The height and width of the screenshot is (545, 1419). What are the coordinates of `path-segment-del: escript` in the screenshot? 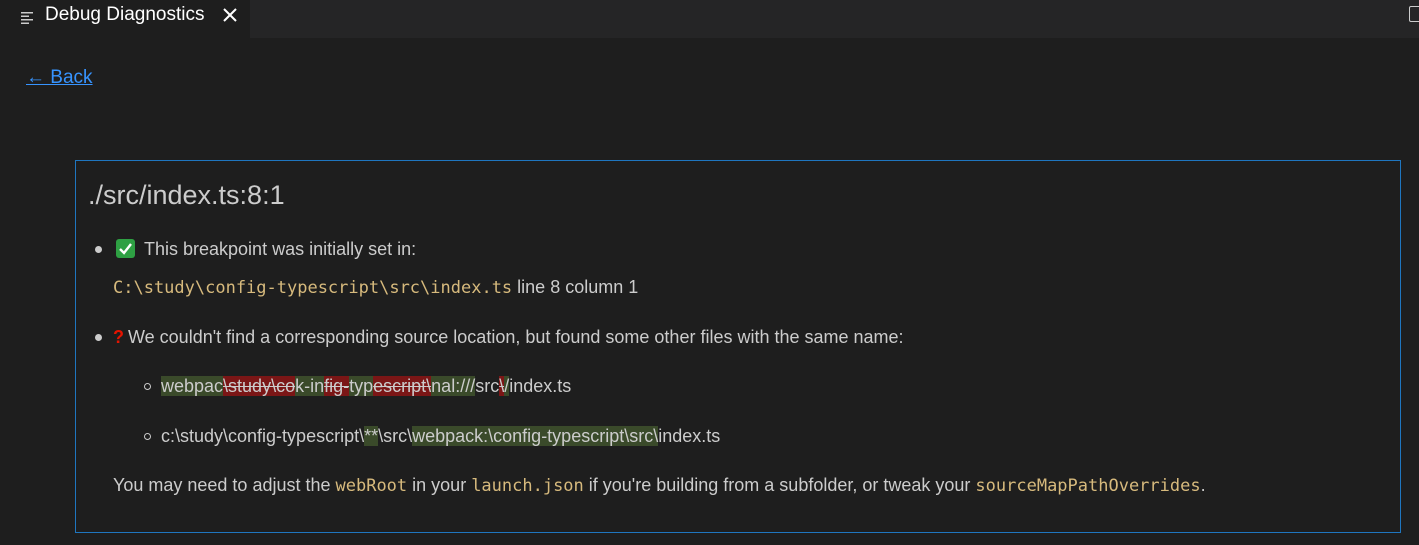 It's located at (400, 386).